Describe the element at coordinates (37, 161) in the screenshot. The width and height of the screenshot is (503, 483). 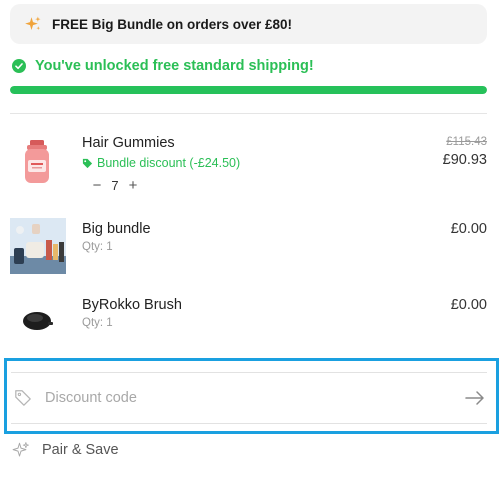
I see `hair-gummies-thumbnail` at that location.